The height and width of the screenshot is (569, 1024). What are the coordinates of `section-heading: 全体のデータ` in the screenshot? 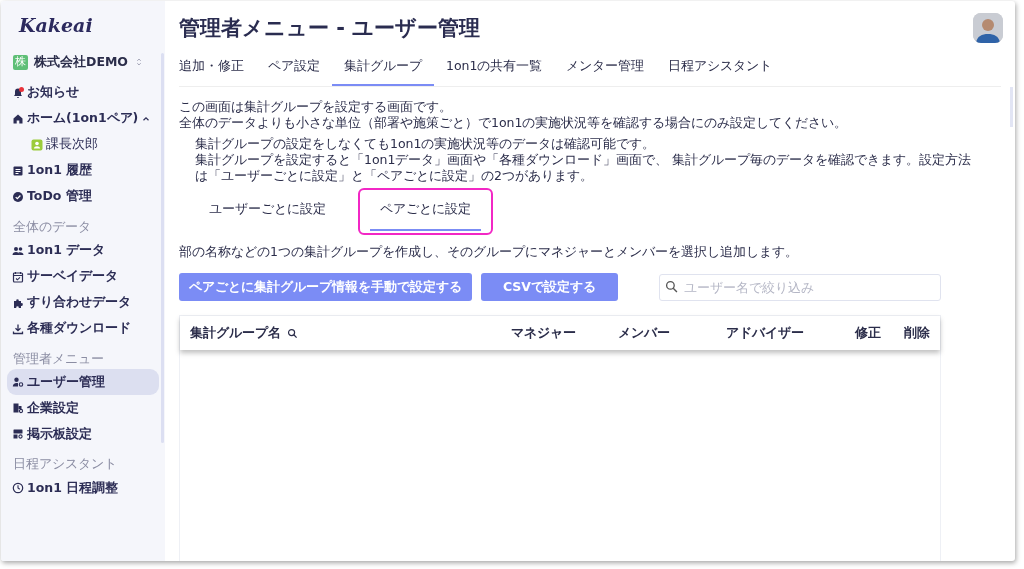 It's located at (52, 226).